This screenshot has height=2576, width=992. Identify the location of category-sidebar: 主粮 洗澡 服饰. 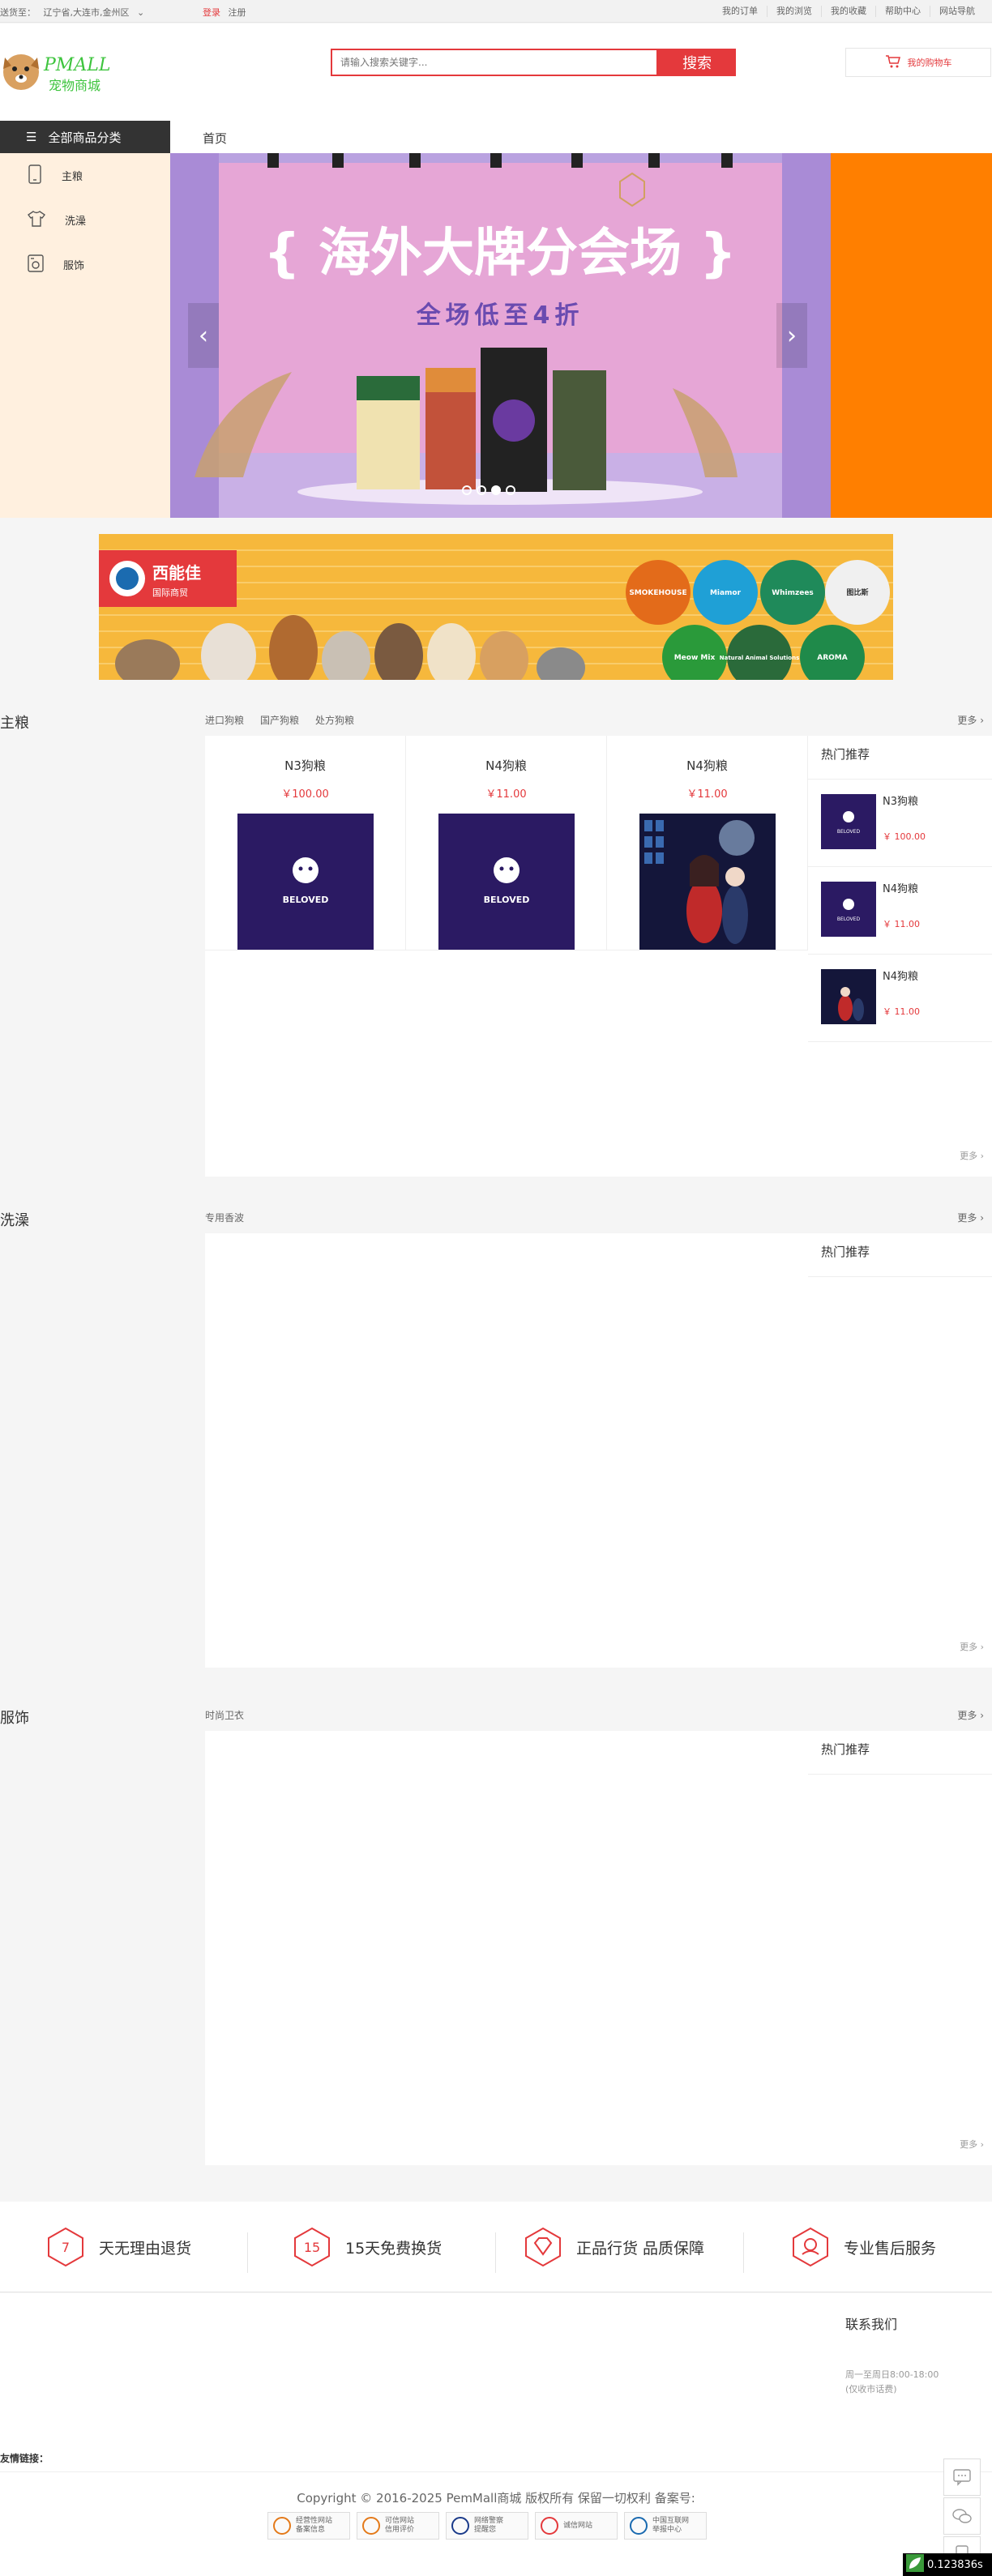
(85, 335).